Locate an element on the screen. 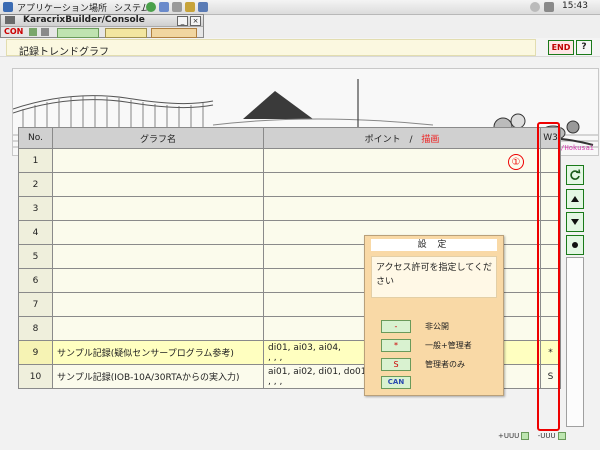 This screenshot has width=600, height=450. scroll-track is located at coordinates (575, 342).